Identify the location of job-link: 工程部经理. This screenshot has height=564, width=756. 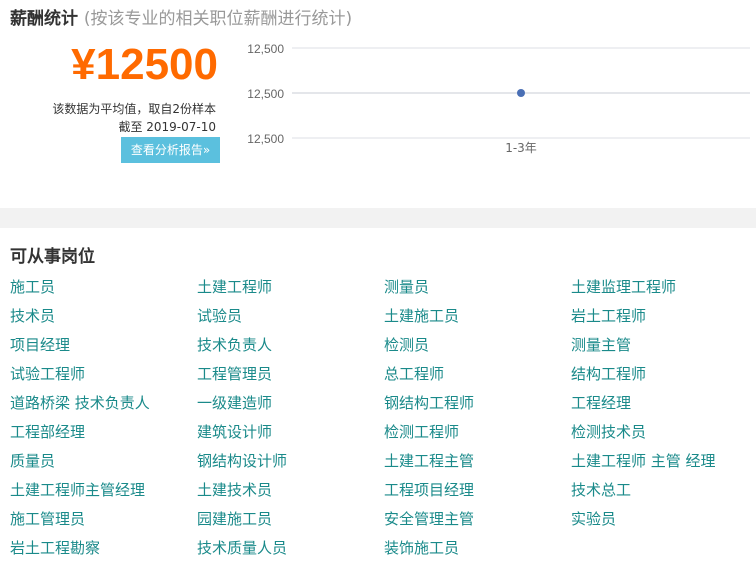
(47, 432).